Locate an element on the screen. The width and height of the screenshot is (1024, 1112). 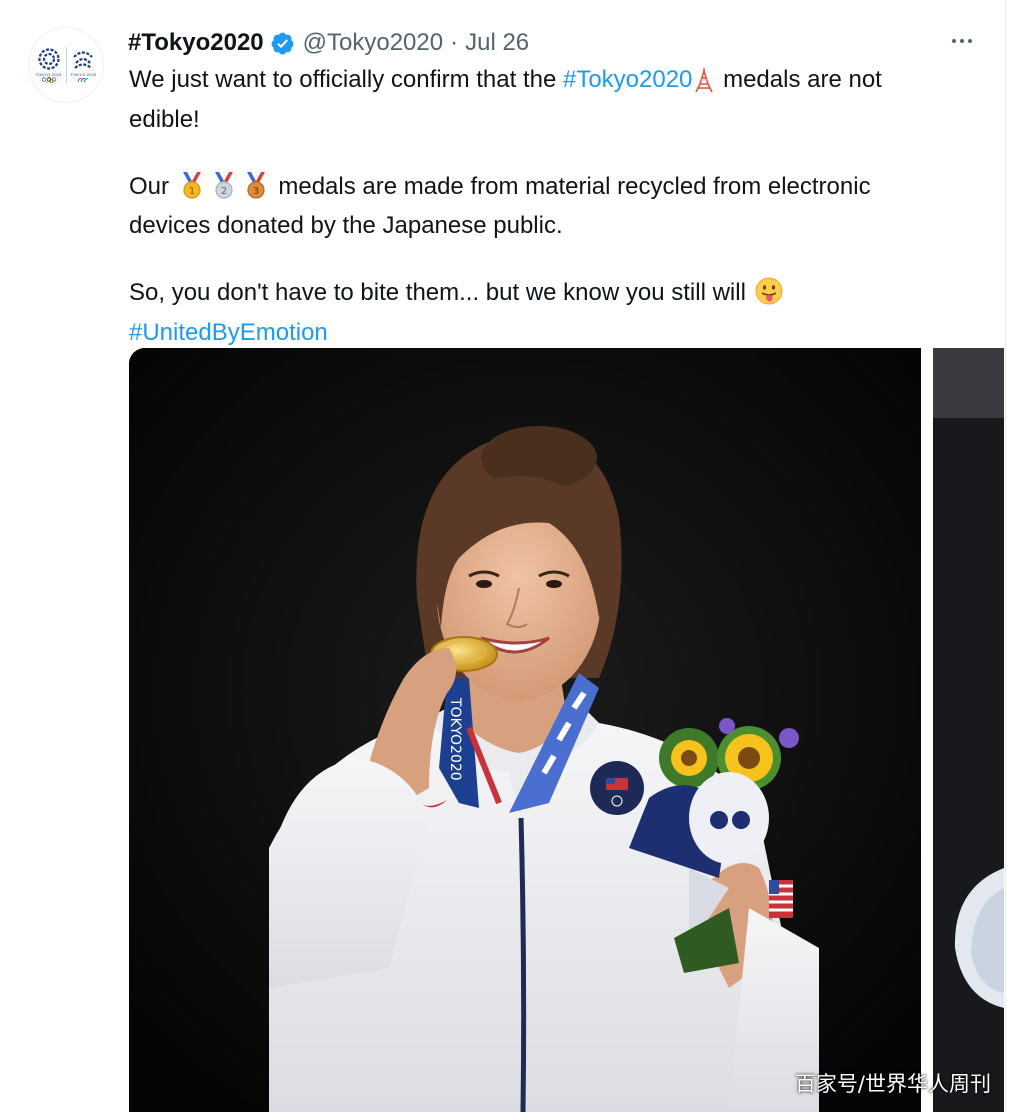
svg-text: 1 is located at coordinates (192, 191).